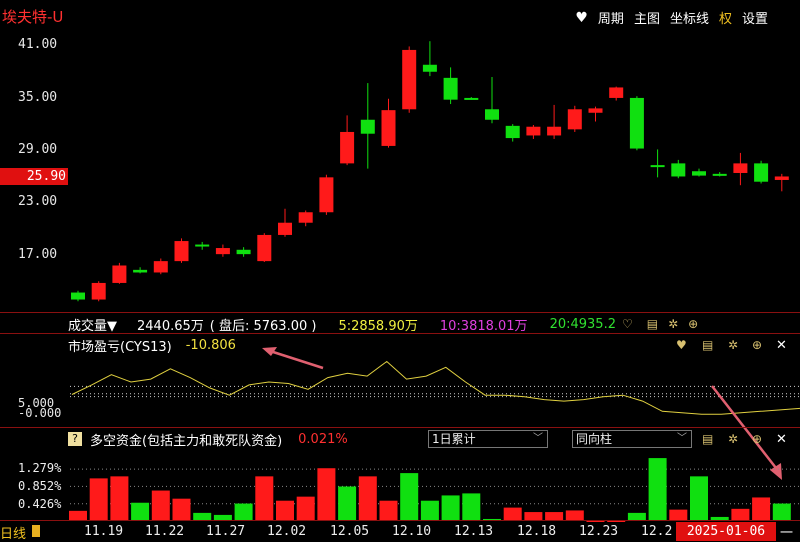  What do you see at coordinates (40, 468) in the screenshot?
I see `funds-axis-label: 1.279%` at bounding box center [40, 468].